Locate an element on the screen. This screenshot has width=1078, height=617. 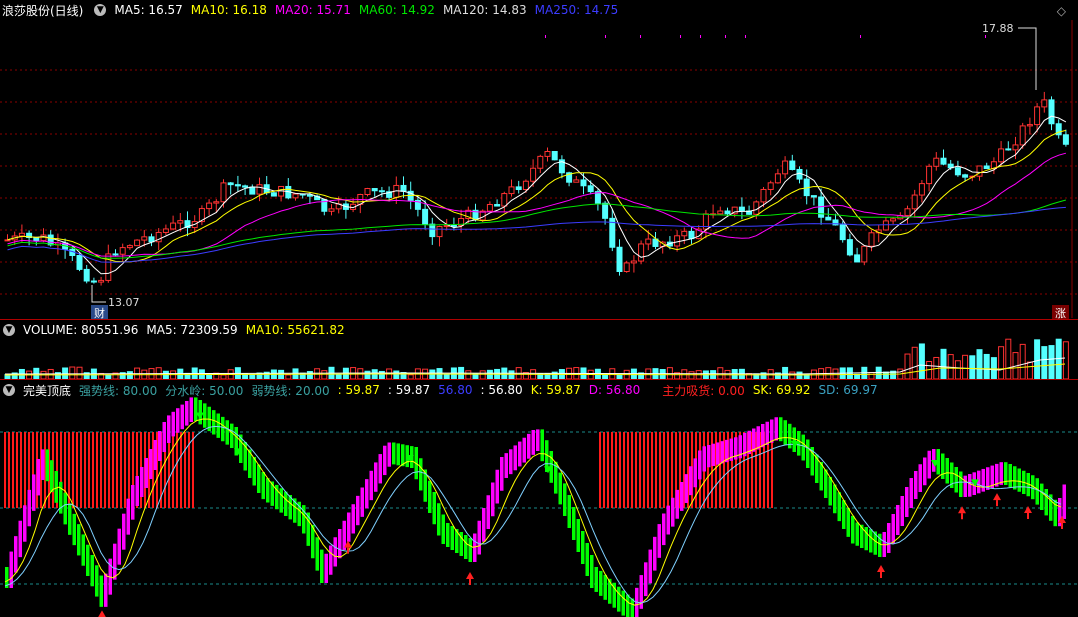
high-pointer is located at coordinates (1027, 58).